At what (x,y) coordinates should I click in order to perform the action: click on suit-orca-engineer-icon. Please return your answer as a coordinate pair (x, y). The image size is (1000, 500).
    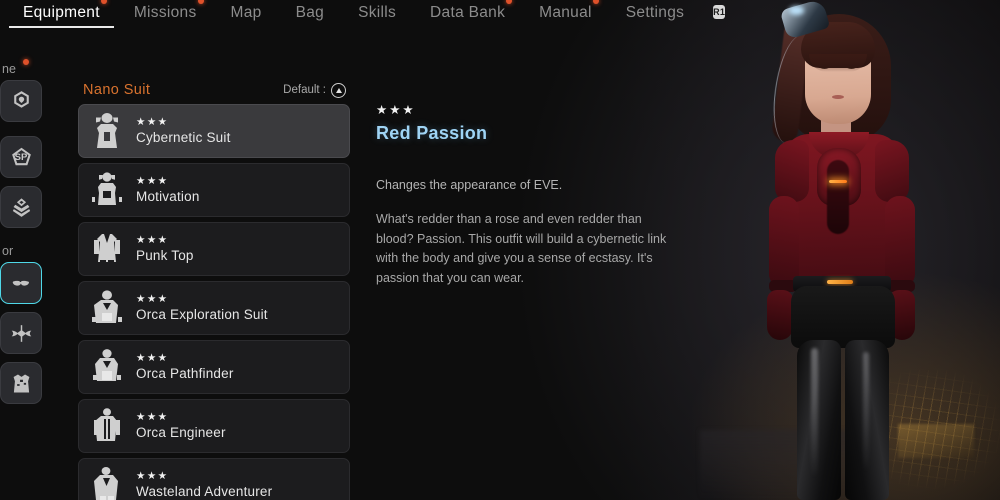
    Looking at the image, I should click on (107, 424).